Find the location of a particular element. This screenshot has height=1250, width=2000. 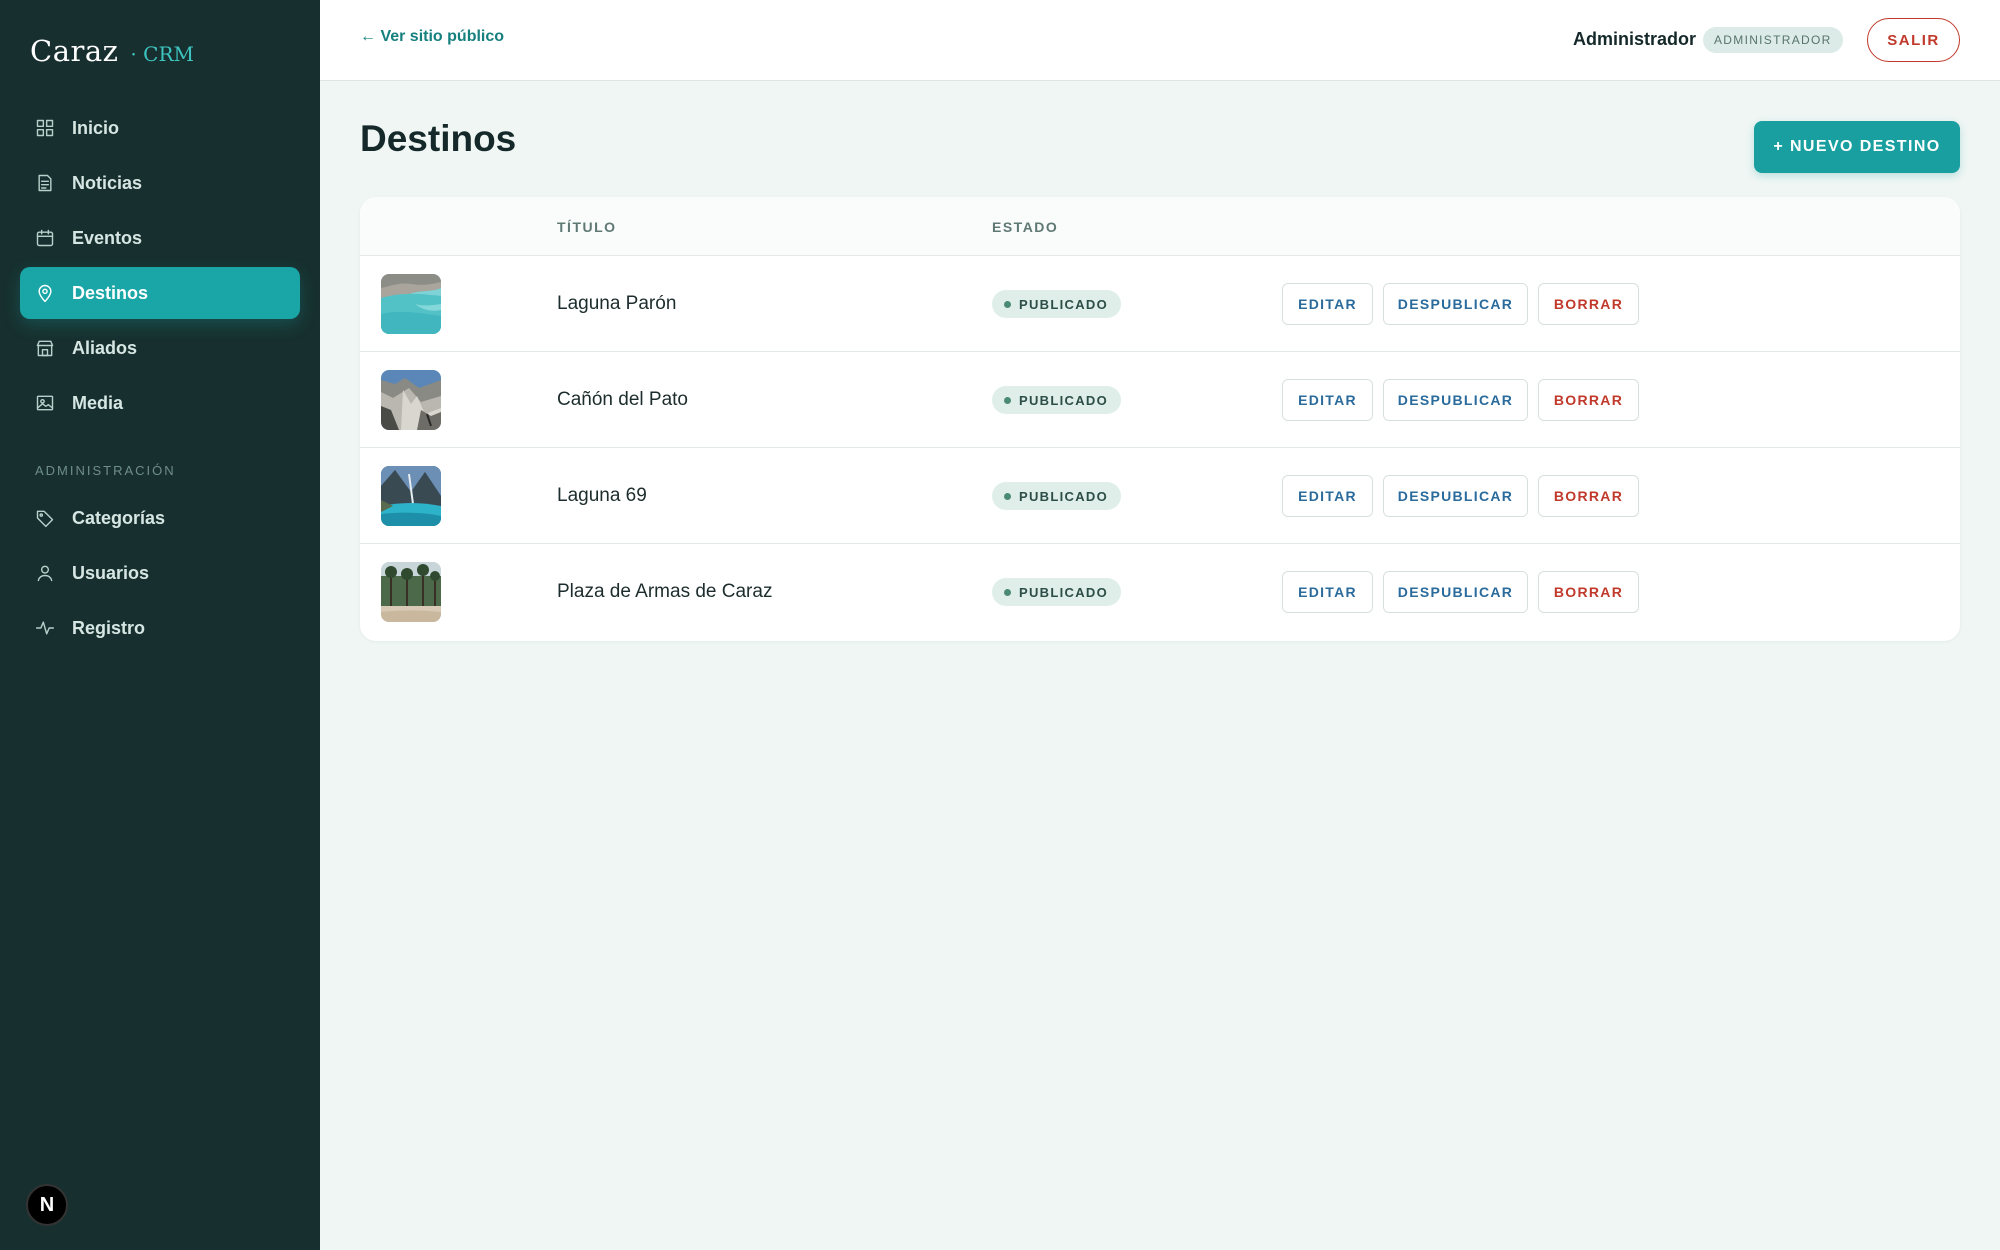

sidebar-item-registro: Registro is located at coordinates (160, 628).